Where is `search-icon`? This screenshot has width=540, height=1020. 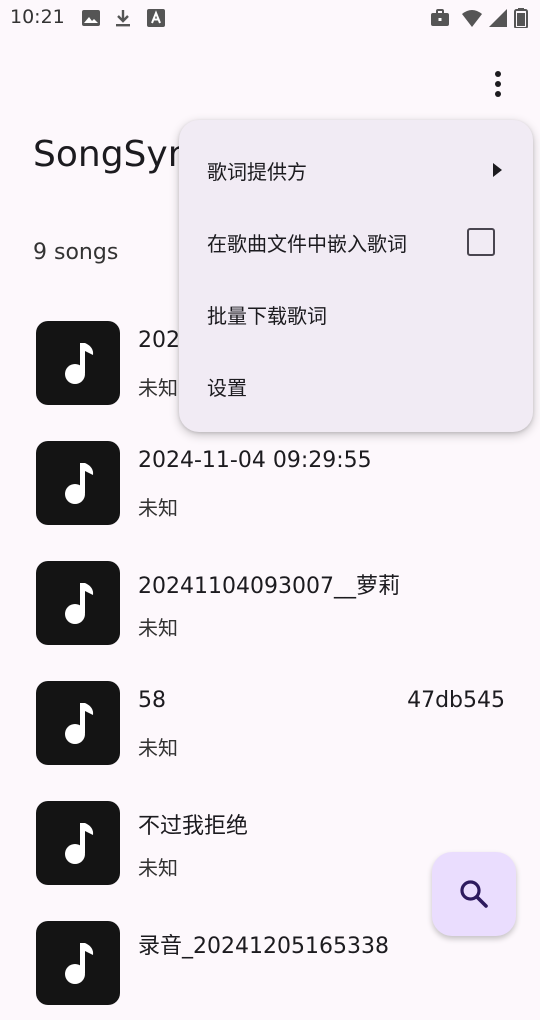 search-icon is located at coordinates (474, 894).